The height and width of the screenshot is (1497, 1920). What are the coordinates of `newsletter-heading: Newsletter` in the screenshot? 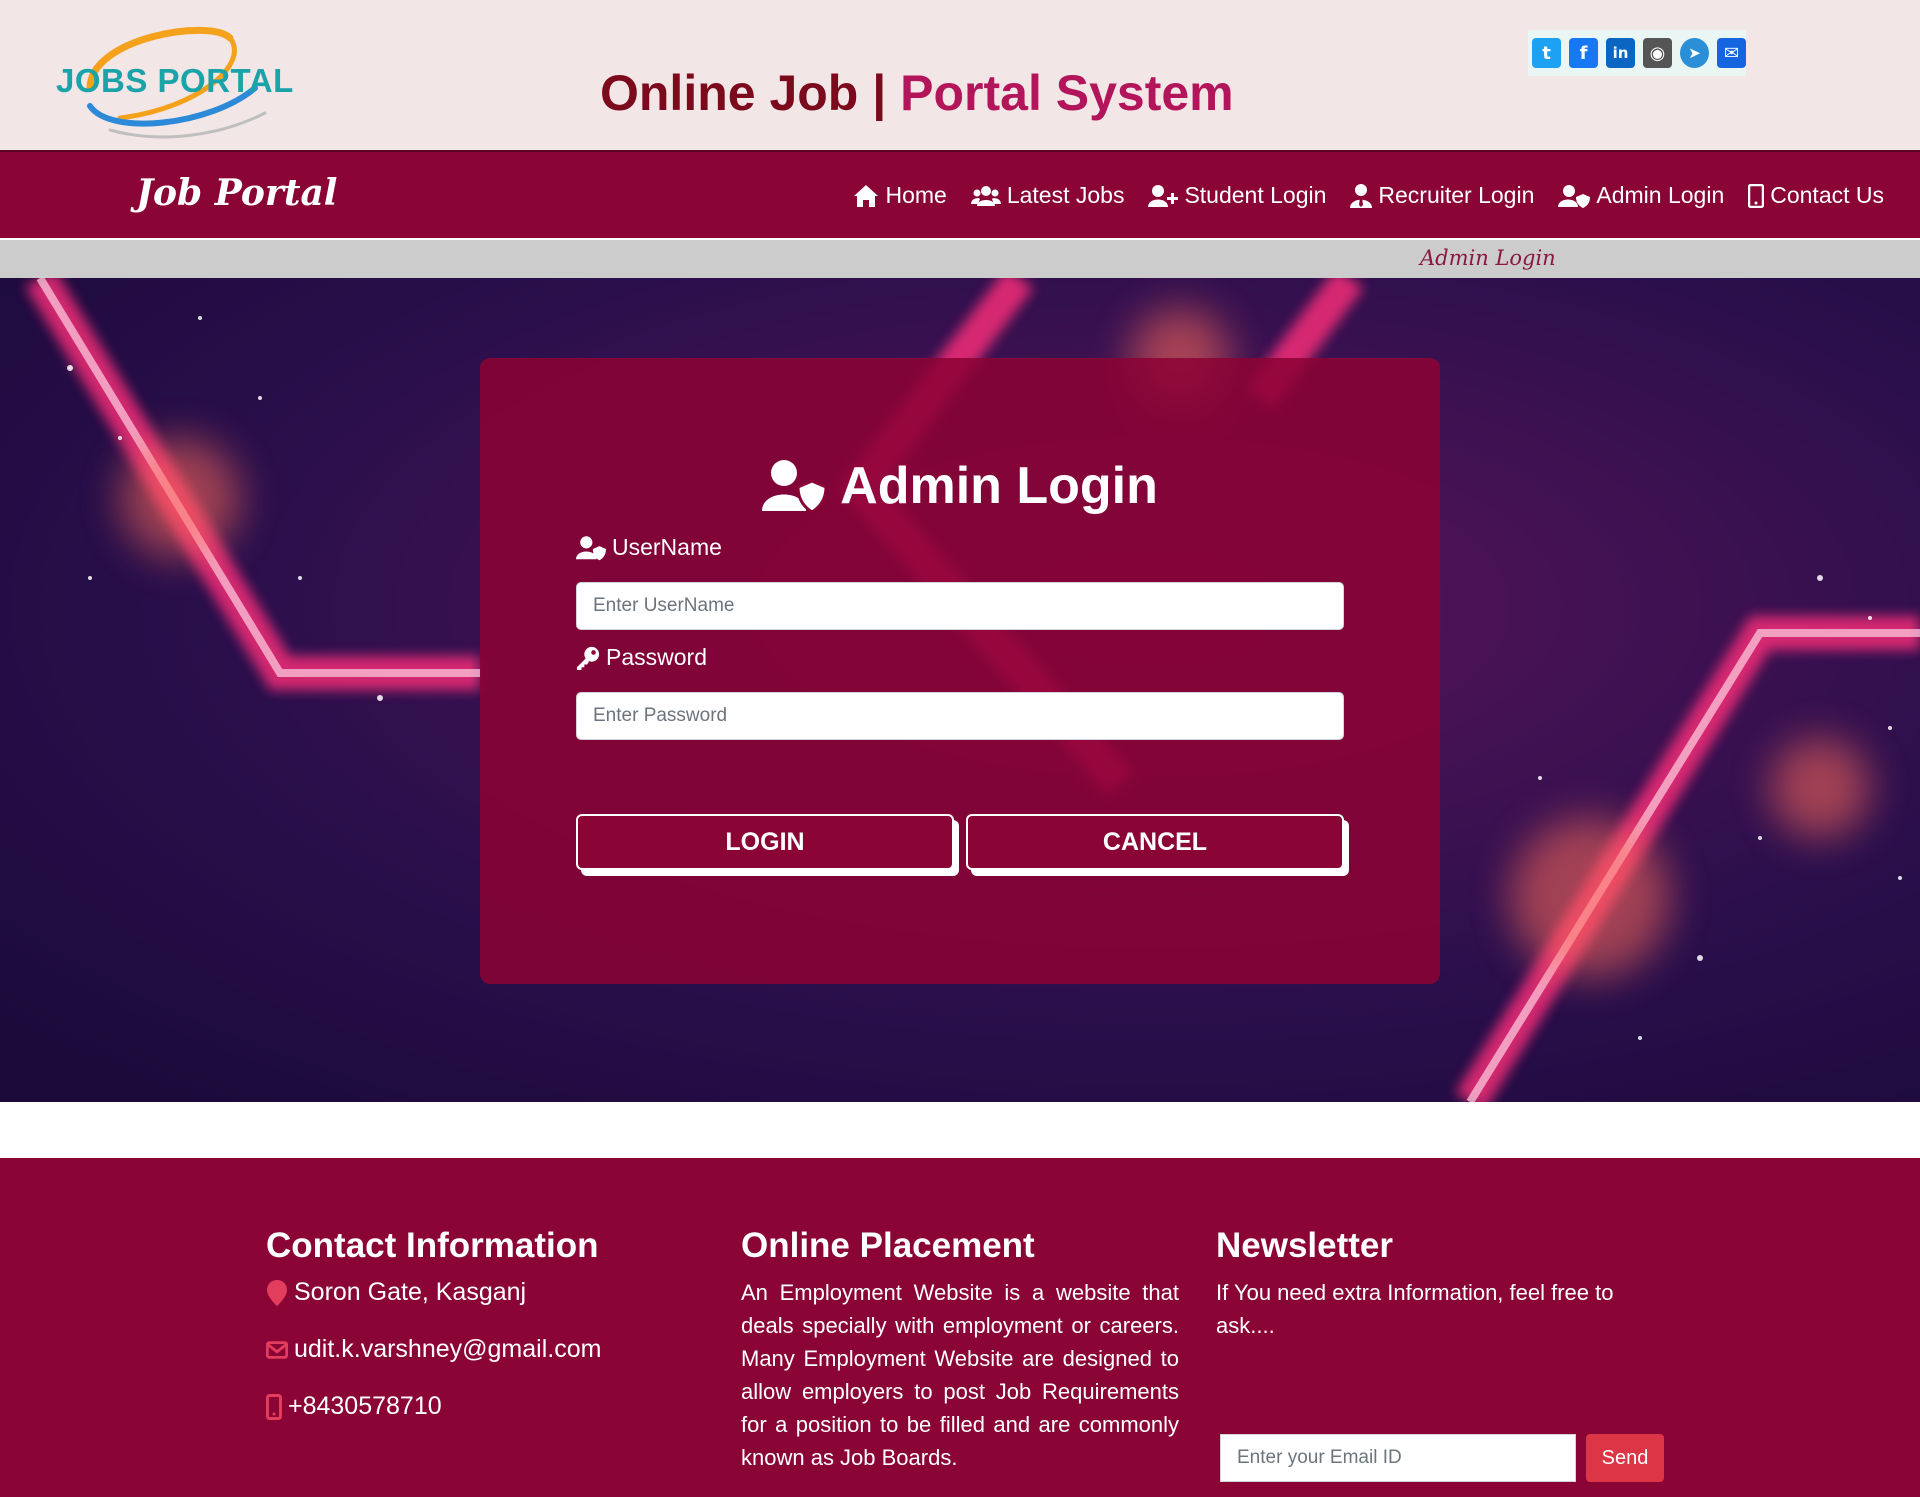 It's located at (1305, 1245).